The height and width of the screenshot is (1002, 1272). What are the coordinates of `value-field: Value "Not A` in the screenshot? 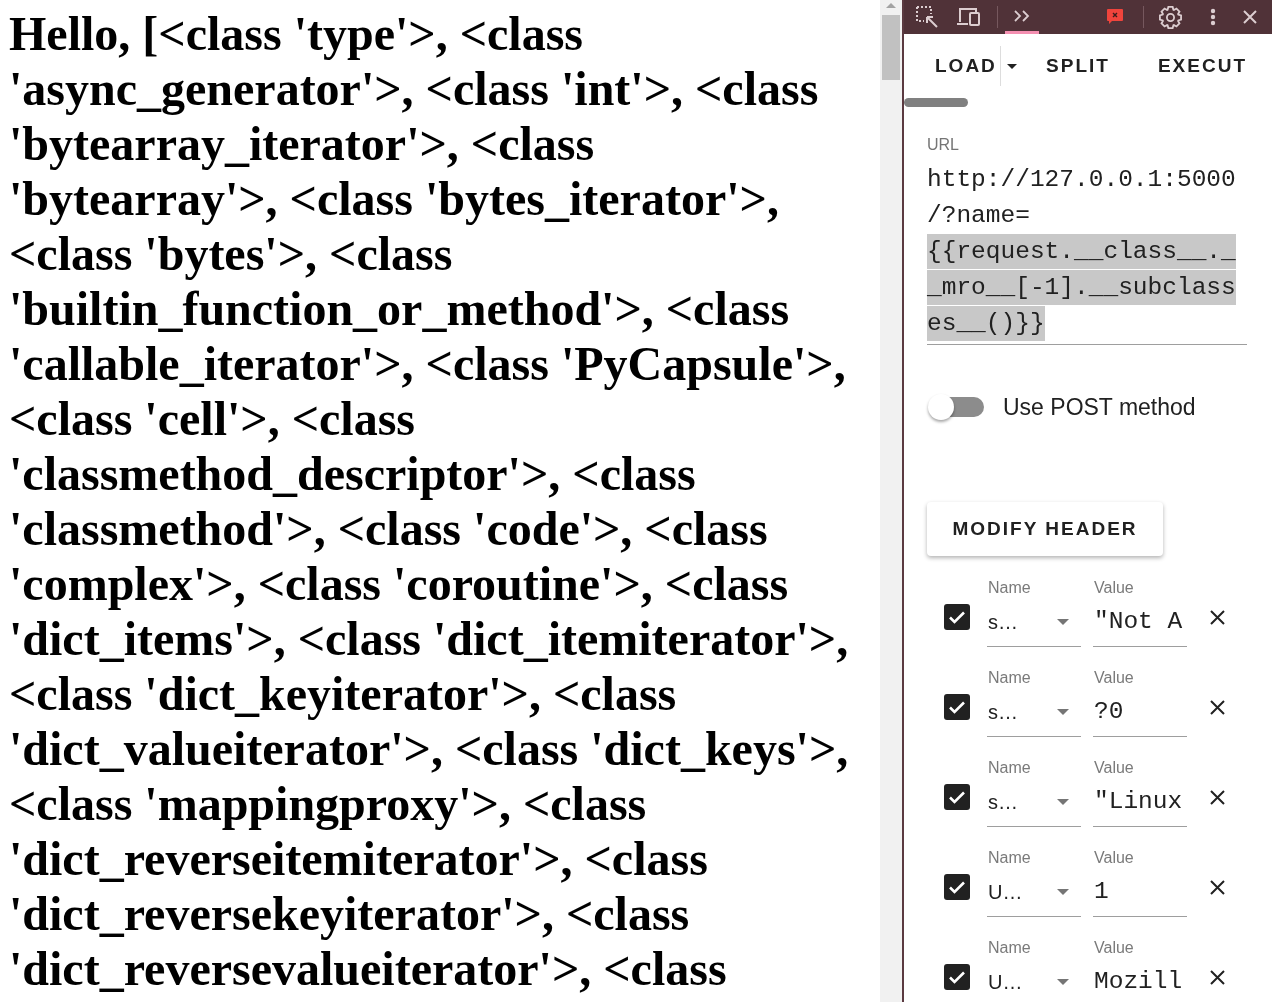 It's located at (1140, 612).